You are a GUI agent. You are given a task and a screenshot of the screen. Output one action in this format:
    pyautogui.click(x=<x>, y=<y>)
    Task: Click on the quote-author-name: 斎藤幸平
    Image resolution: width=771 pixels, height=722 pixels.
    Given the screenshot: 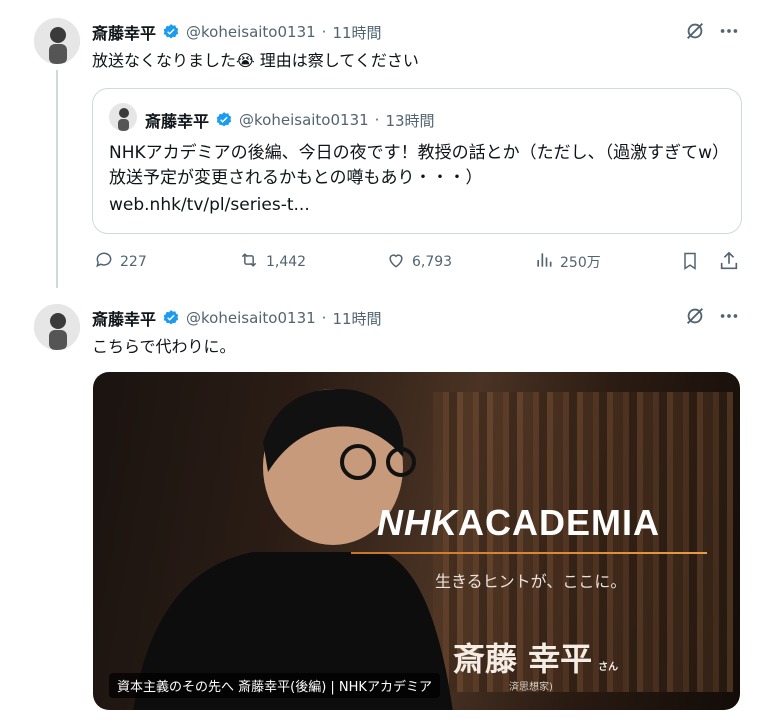 What is the action you would take?
    pyautogui.click(x=177, y=121)
    